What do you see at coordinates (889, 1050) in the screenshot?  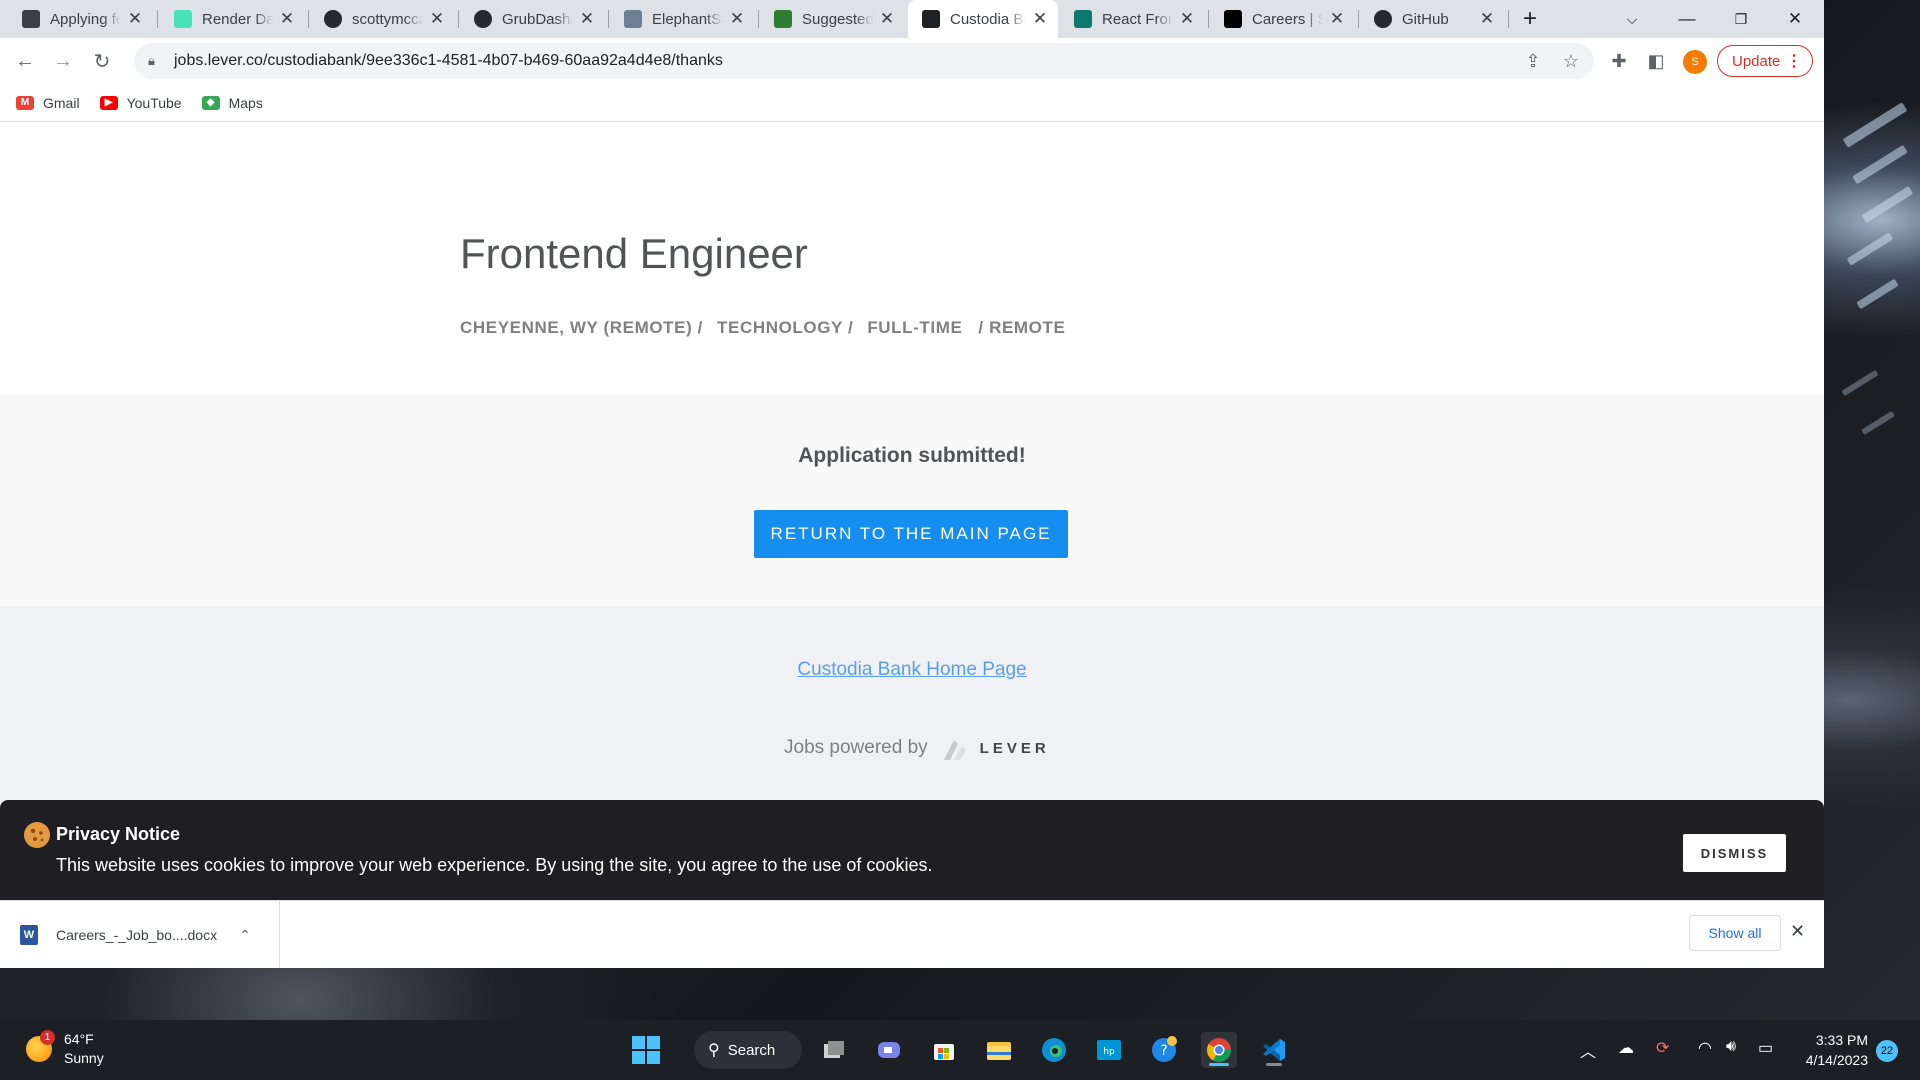 I see `teams-chat-icon` at bounding box center [889, 1050].